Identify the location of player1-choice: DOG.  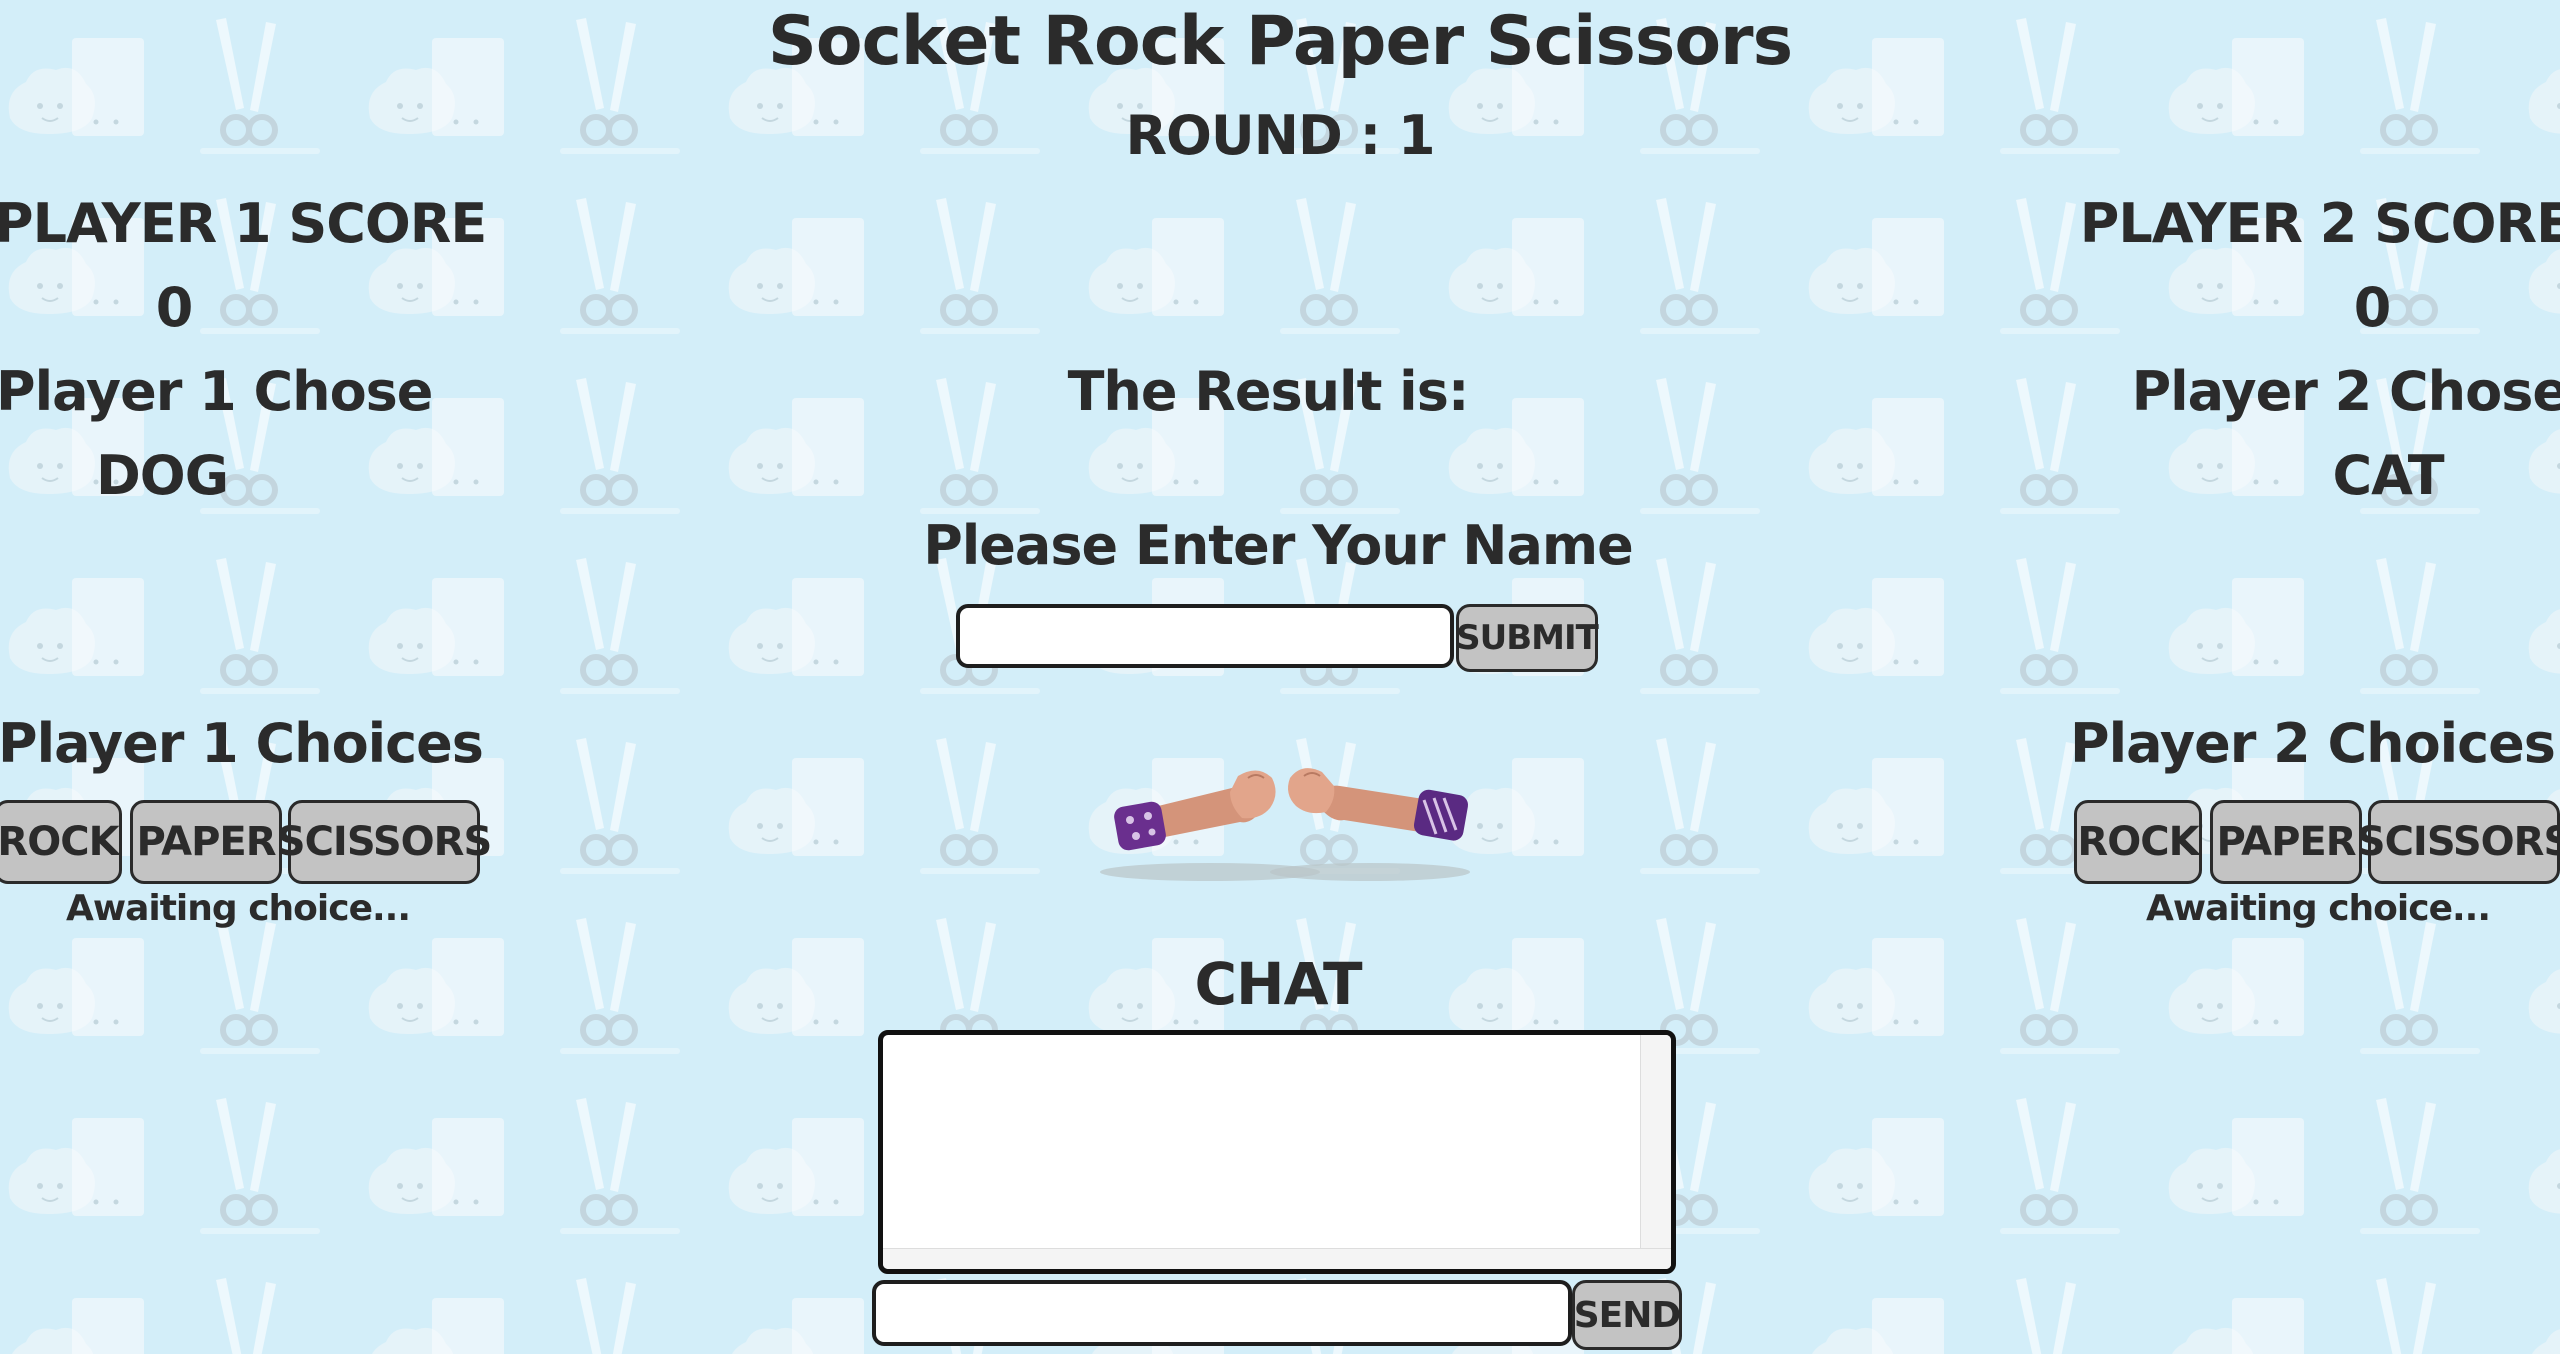
(162, 475).